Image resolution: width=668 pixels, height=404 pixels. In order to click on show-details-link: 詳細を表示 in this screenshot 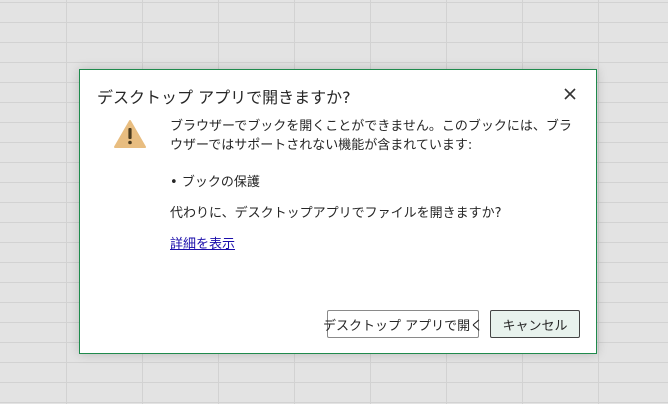, I will do `click(202, 244)`.